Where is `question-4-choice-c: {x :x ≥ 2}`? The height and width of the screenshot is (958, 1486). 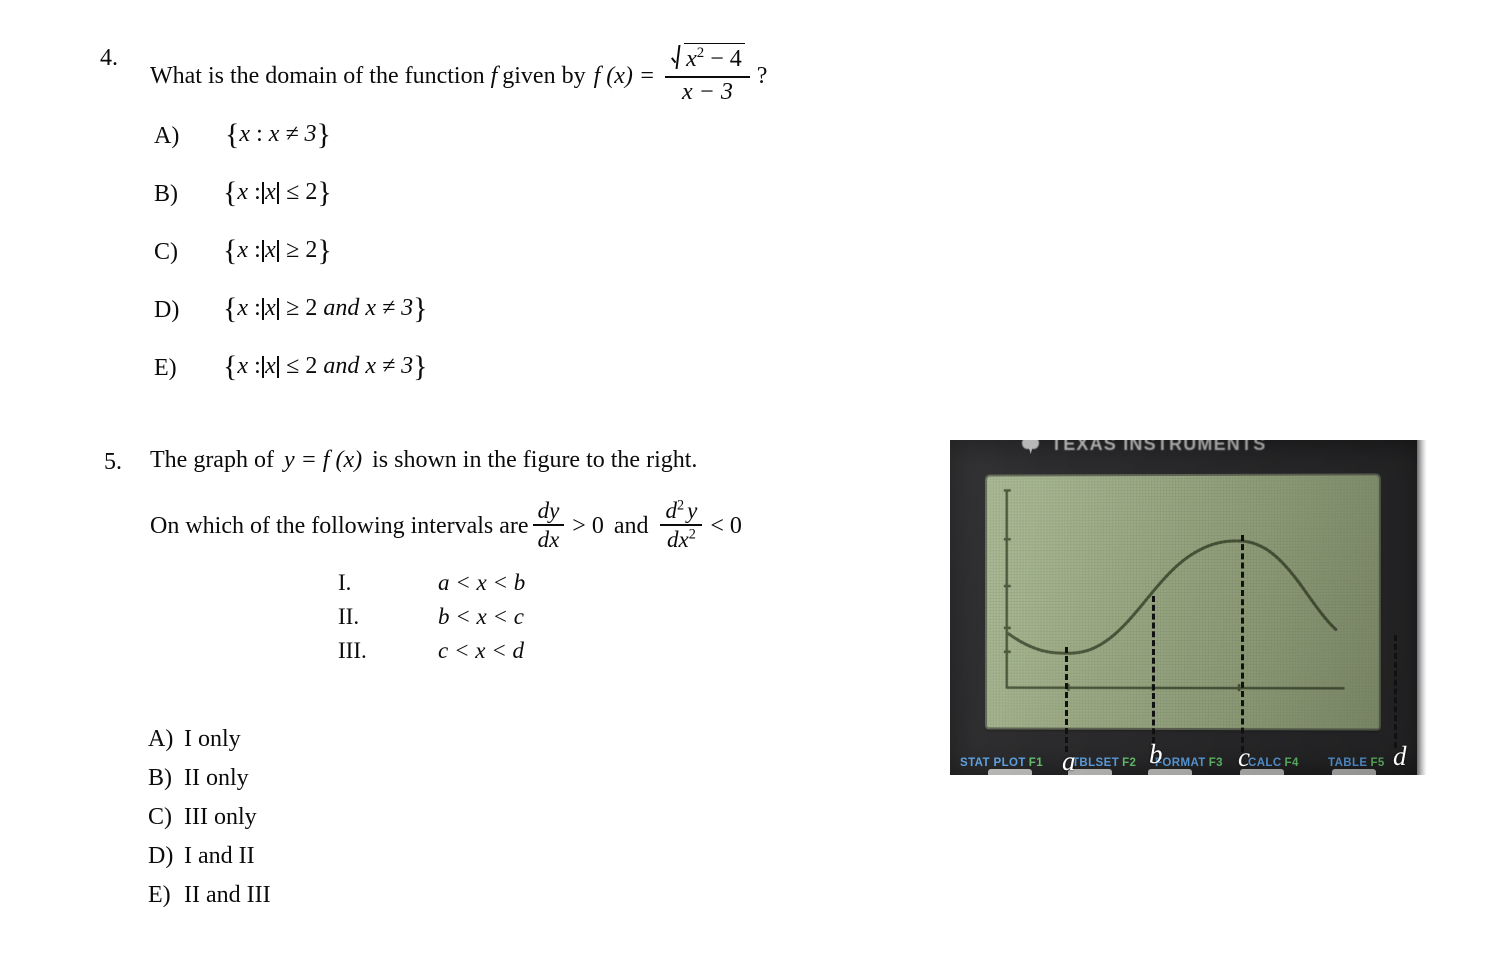 question-4-choice-c: {x :x ≥ 2} is located at coordinates (277, 251).